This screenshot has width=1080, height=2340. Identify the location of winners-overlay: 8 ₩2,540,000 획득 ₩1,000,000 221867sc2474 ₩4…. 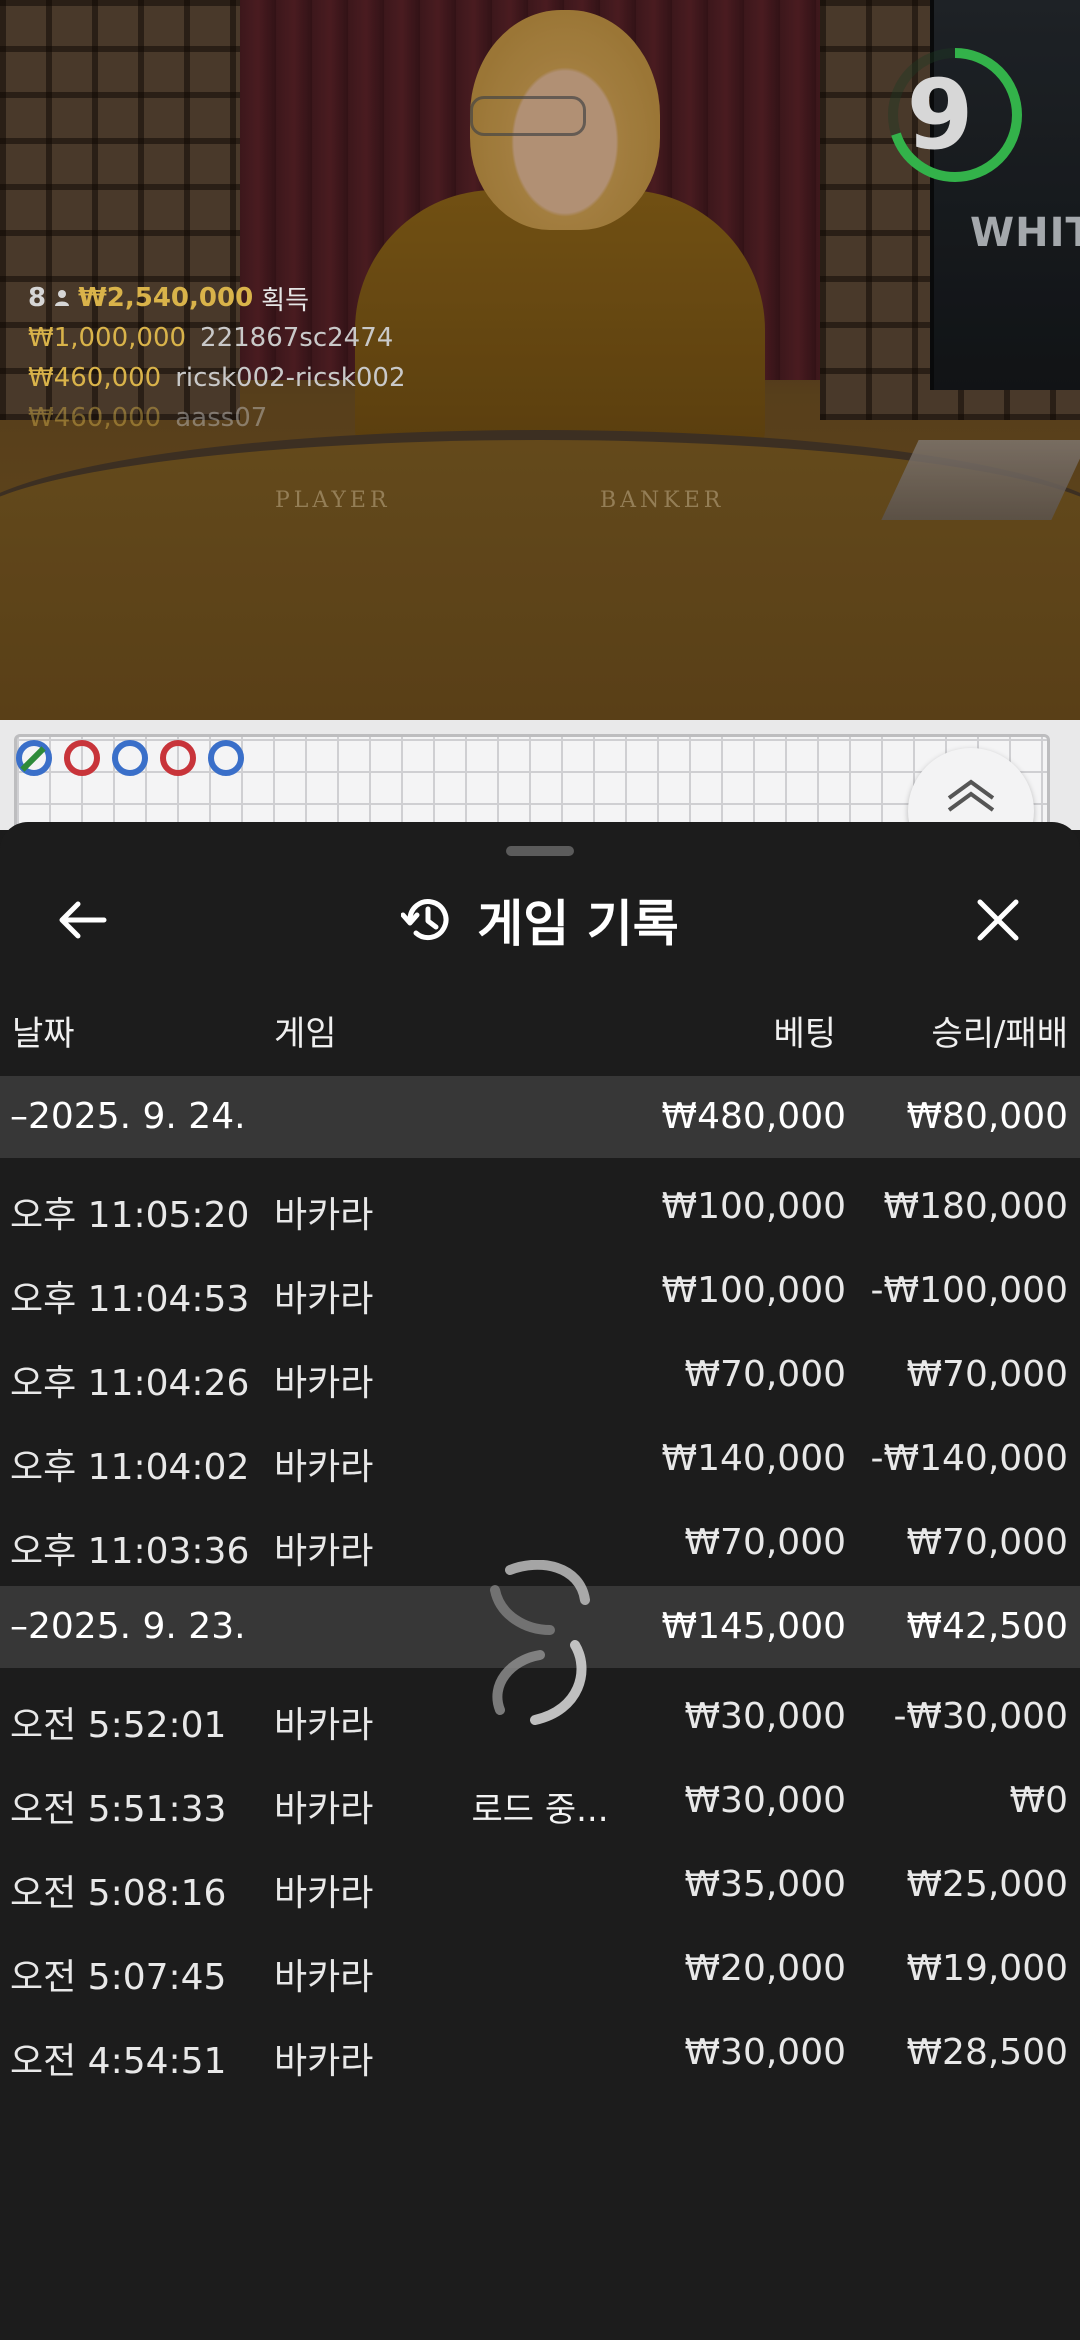
(217, 358).